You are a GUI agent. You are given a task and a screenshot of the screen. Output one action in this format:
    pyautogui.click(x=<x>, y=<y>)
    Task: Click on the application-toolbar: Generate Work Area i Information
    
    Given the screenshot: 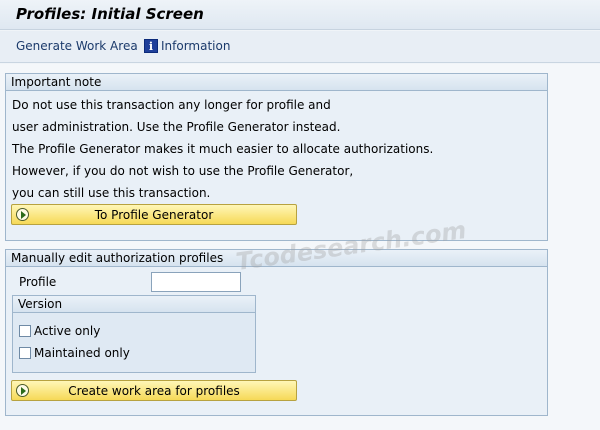 What is the action you would take?
    pyautogui.click(x=300, y=47)
    